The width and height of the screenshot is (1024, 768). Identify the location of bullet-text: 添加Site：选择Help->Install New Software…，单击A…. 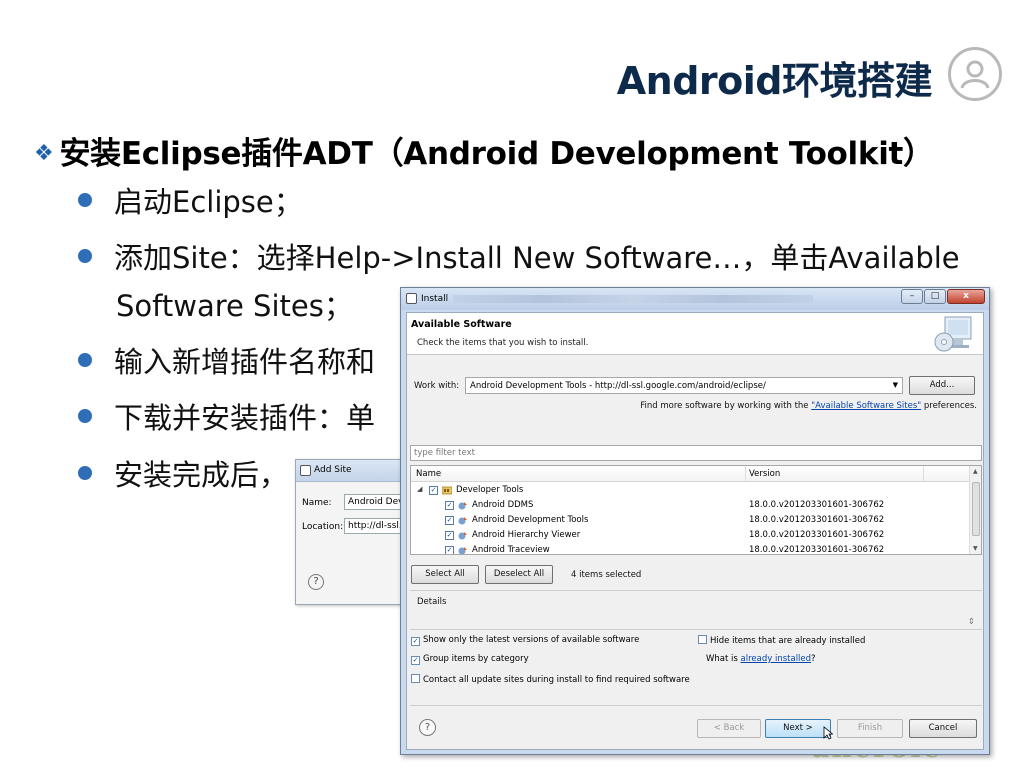
(537, 258).